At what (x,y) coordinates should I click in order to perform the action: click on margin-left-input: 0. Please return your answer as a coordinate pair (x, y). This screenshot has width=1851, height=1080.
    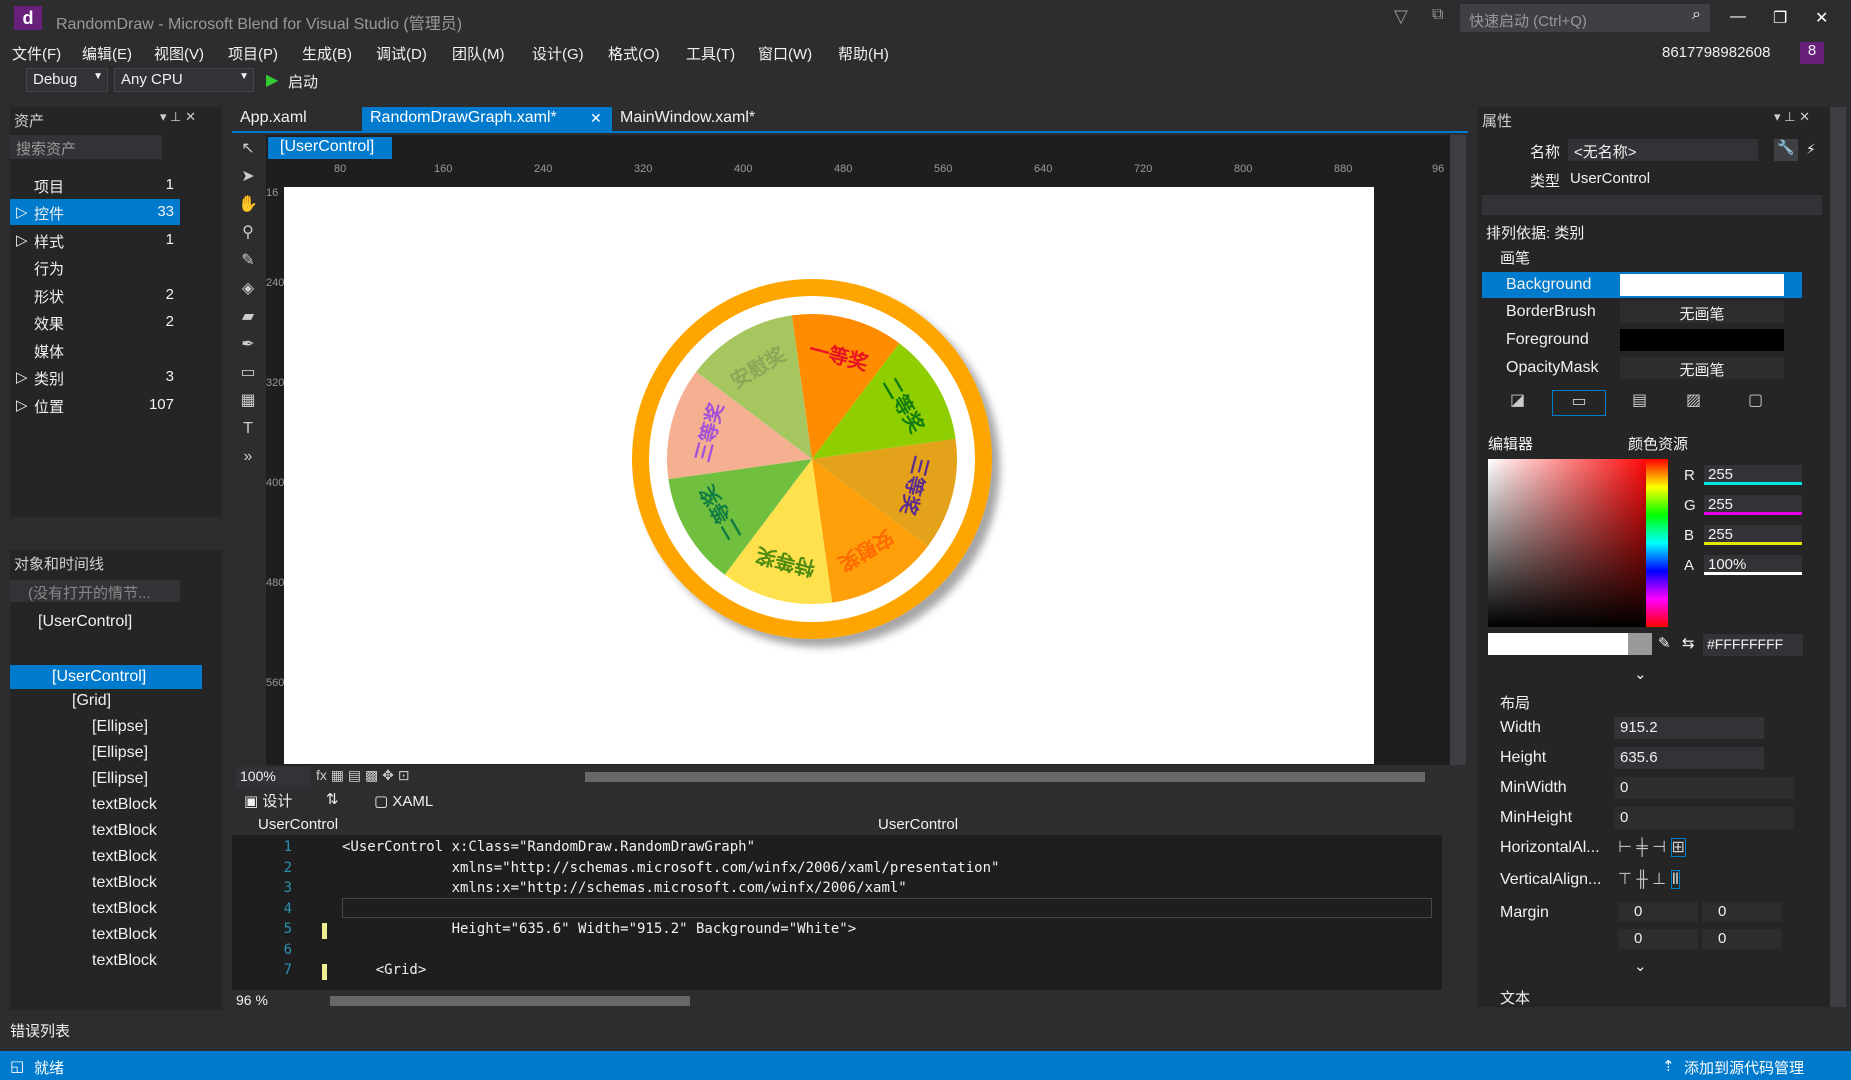
    Looking at the image, I should click on (1658, 912).